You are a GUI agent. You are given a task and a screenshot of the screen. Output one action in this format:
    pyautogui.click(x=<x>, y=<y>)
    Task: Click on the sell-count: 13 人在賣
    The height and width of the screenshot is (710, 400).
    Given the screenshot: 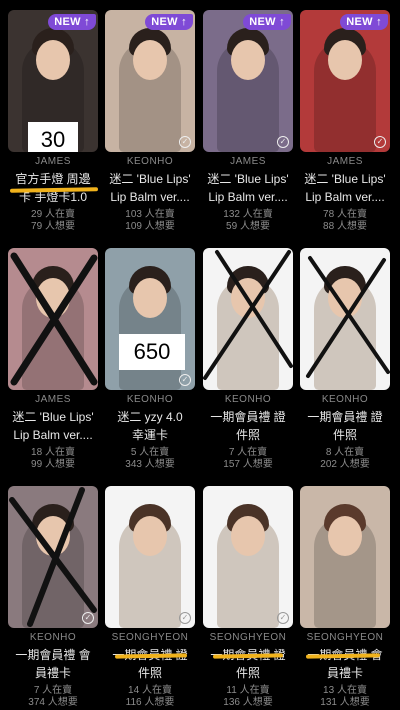 What is the action you would take?
    pyautogui.click(x=345, y=690)
    